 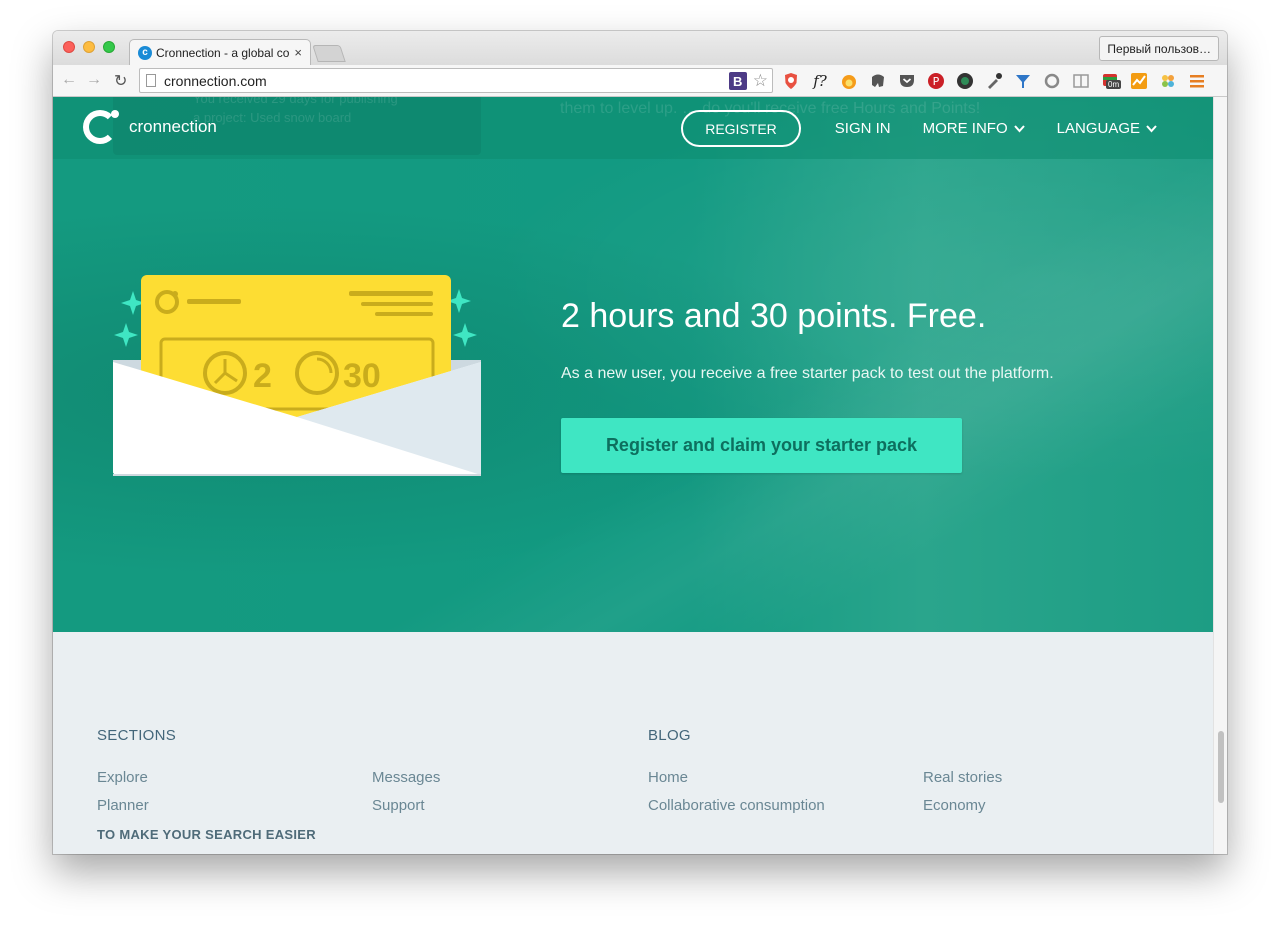 I want to click on new-tab-button, so click(x=329, y=53).